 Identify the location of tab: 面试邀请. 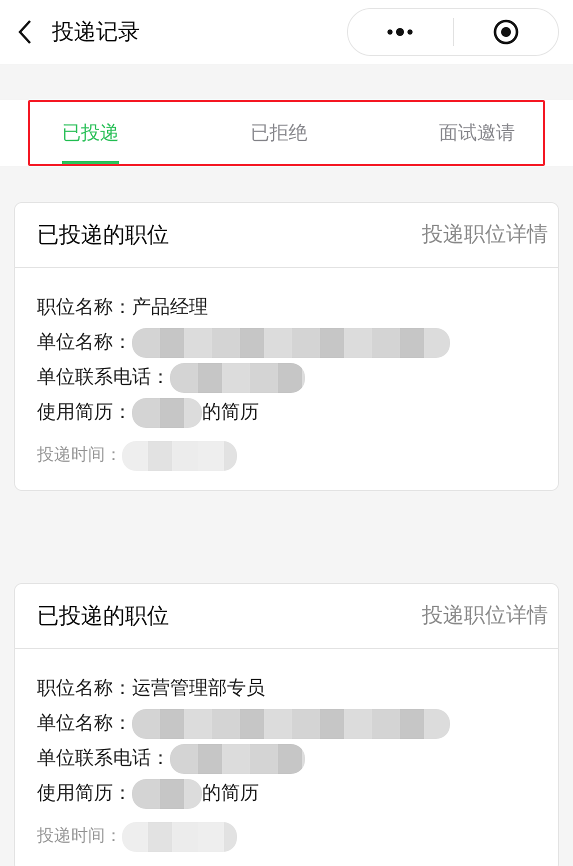
(477, 133).